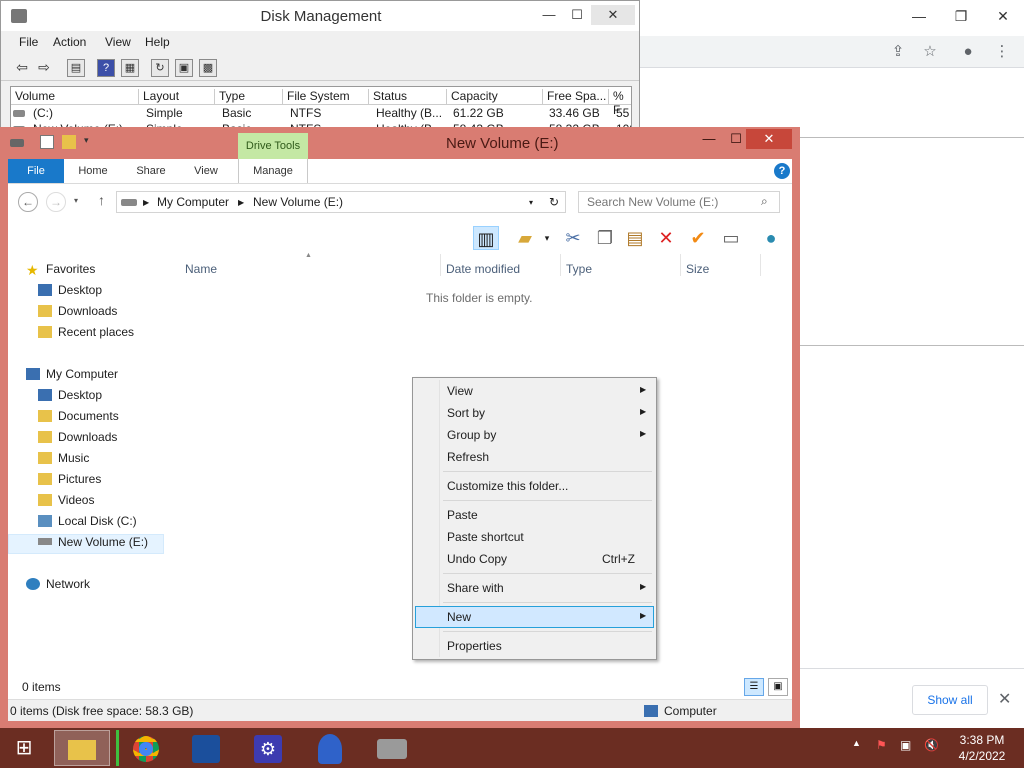 This screenshot has width=1024, height=768. What do you see at coordinates (298, 202) in the screenshot?
I see `breadcrumb-current: New Volume (E:)` at bounding box center [298, 202].